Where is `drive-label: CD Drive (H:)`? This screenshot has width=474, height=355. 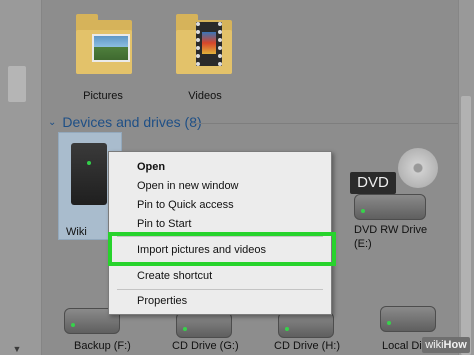
drive-label: CD Drive (H:) is located at coordinates (307, 346).